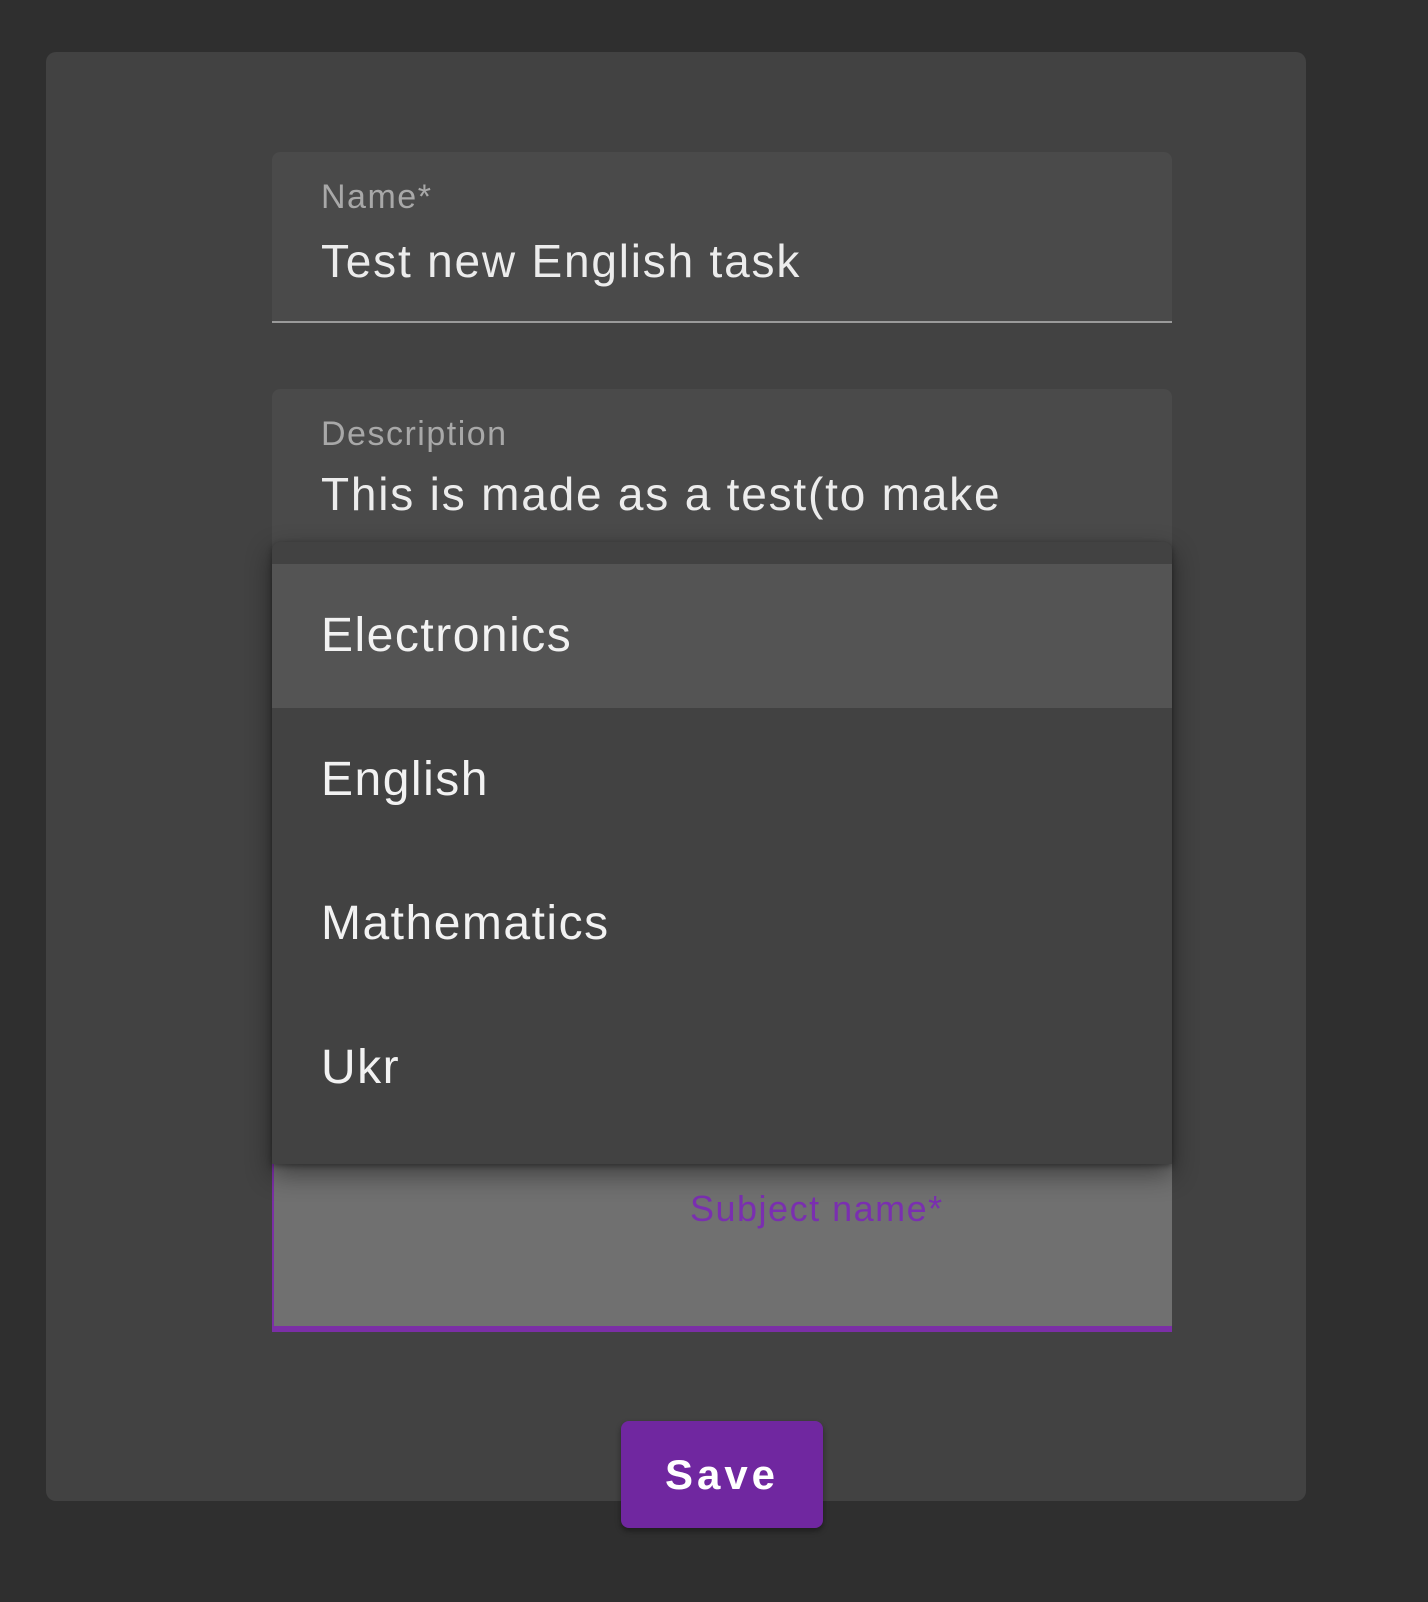 The width and height of the screenshot is (1428, 1602). What do you see at coordinates (817, 1208) in the screenshot?
I see `subject-label: Subject name*` at bounding box center [817, 1208].